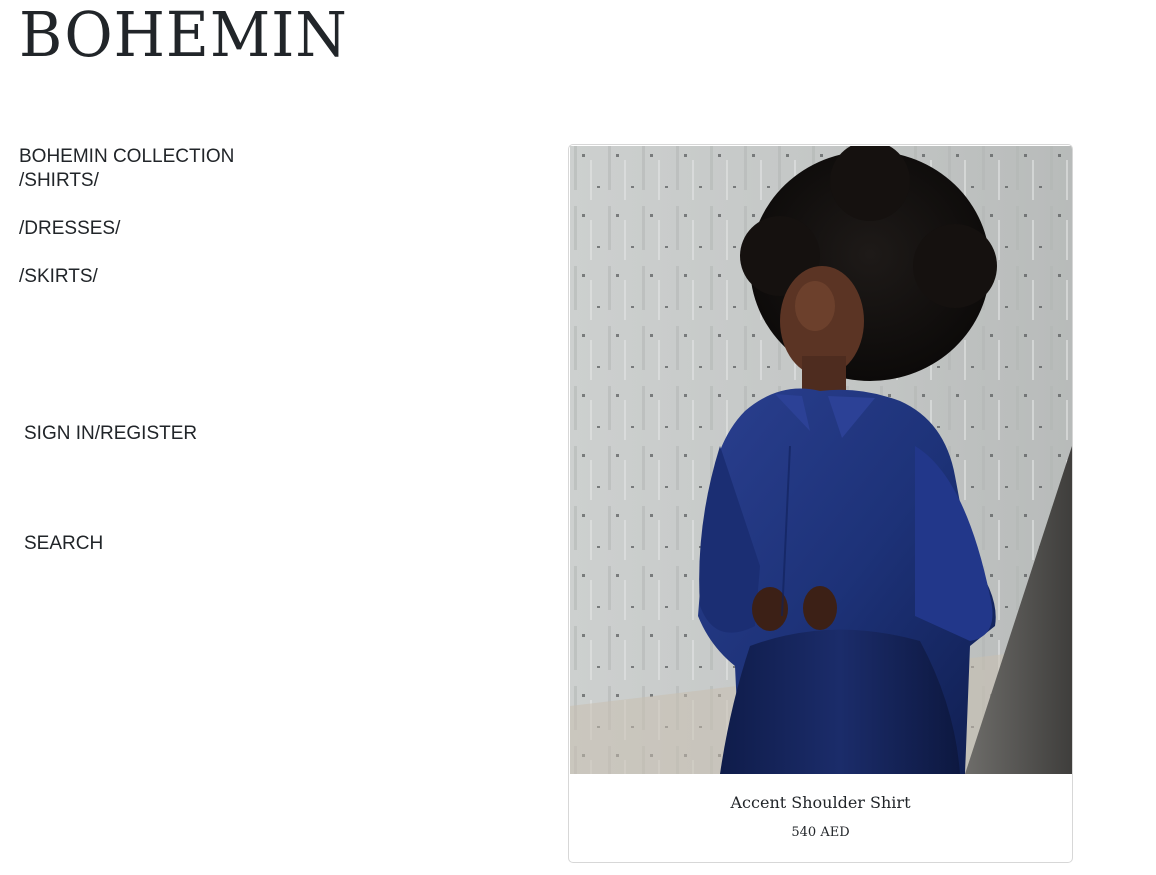  Describe the element at coordinates (183, 35) in the screenshot. I see `brand-logo: BOHEMIN` at that location.